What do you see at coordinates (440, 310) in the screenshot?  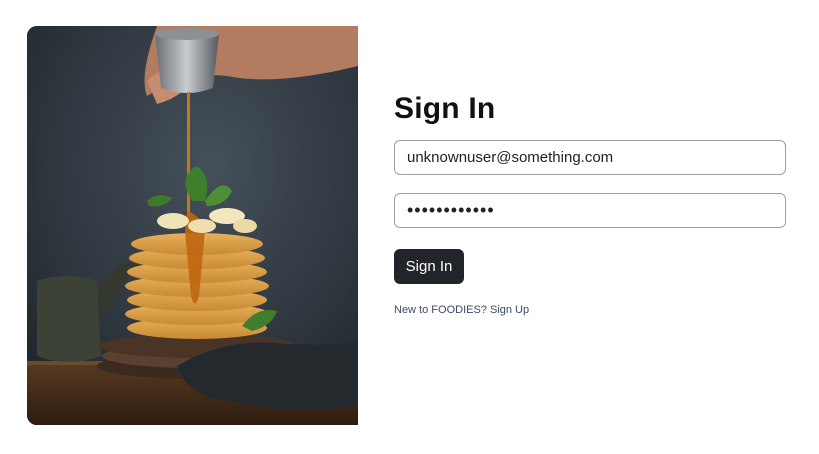 I see `signup-prompt-text: New to FOODIES?` at bounding box center [440, 310].